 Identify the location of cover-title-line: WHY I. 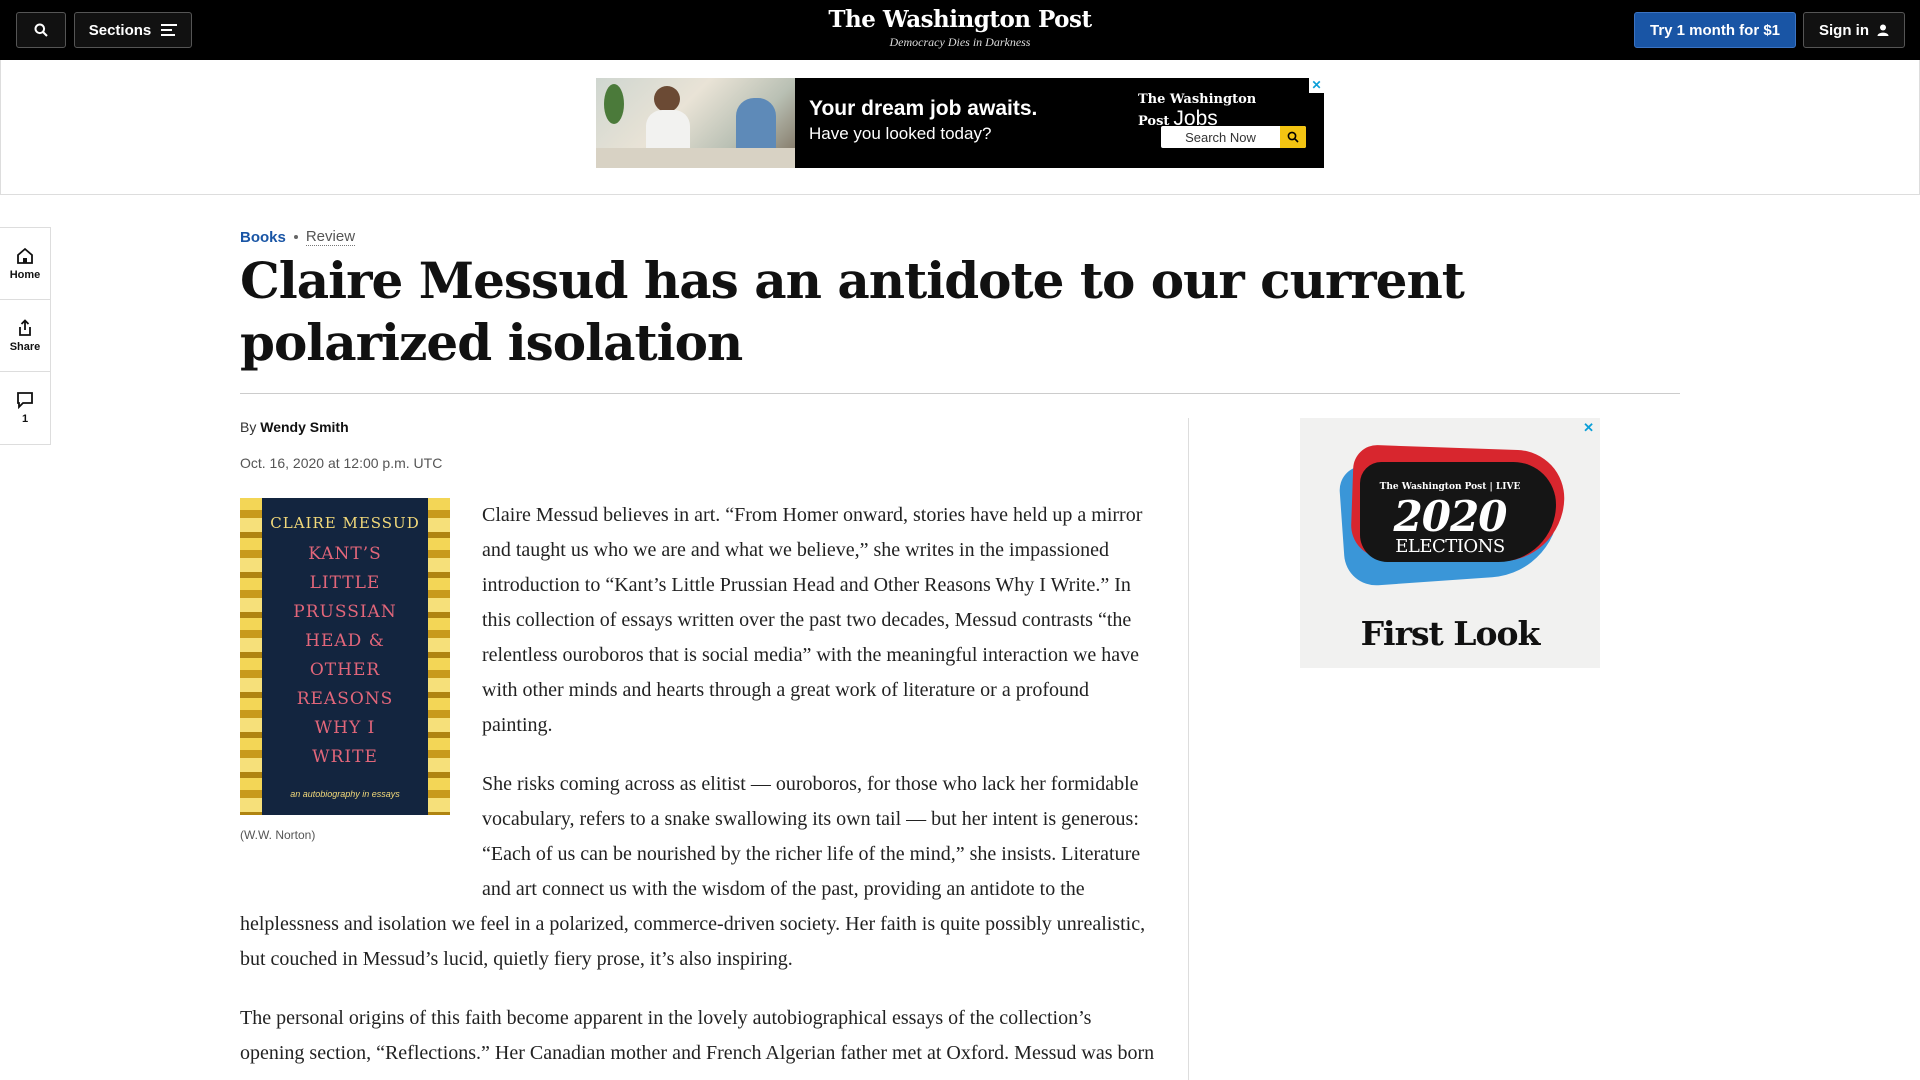
(345, 728).